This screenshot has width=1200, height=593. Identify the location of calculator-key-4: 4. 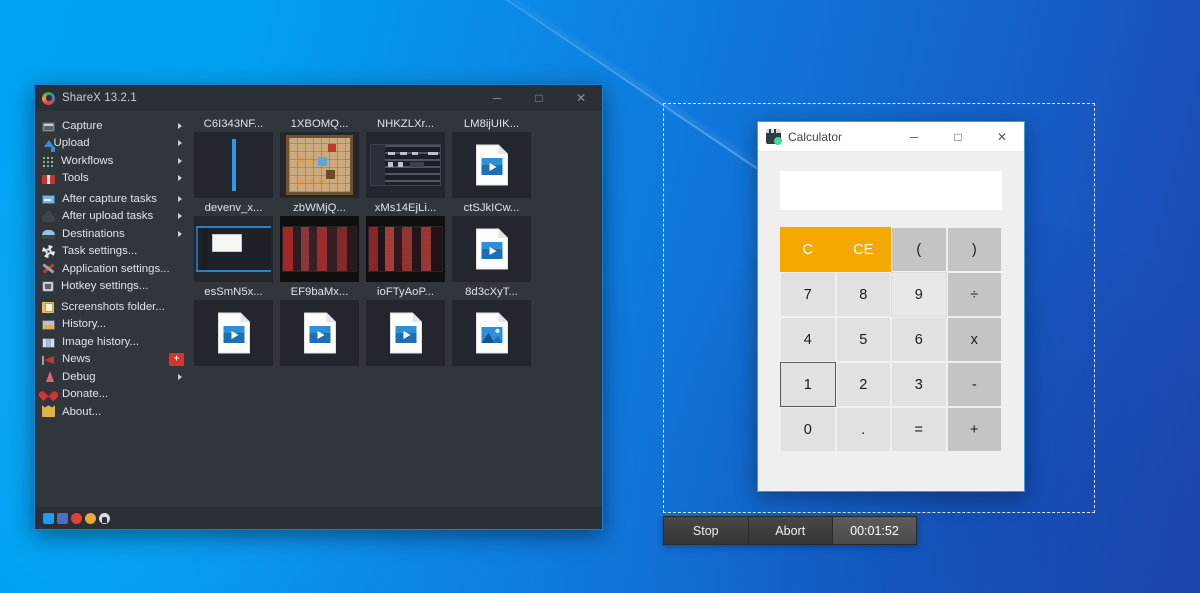
(808, 339).